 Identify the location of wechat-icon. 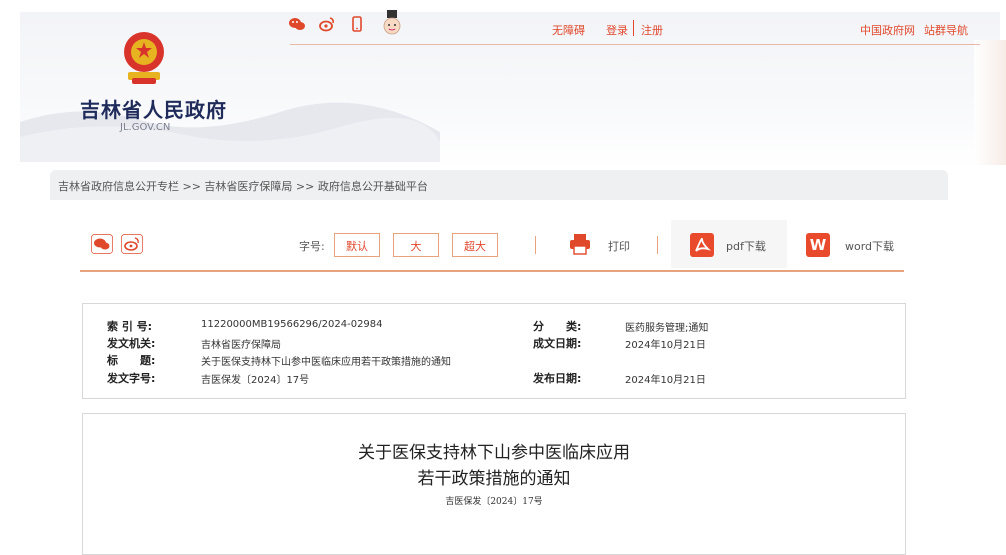
(297, 24).